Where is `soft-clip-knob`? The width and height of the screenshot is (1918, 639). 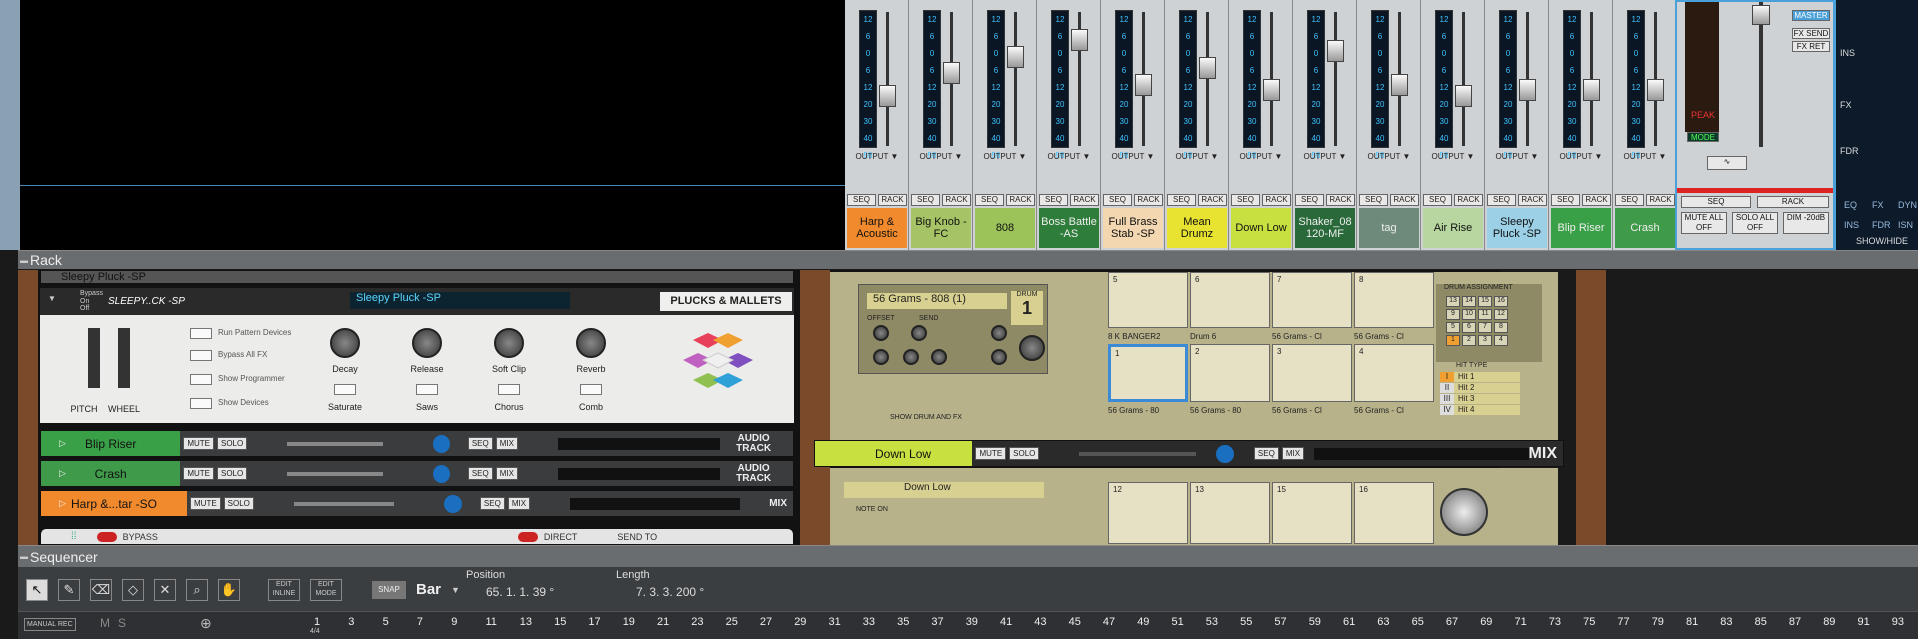
soft-clip-knob is located at coordinates (509, 343).